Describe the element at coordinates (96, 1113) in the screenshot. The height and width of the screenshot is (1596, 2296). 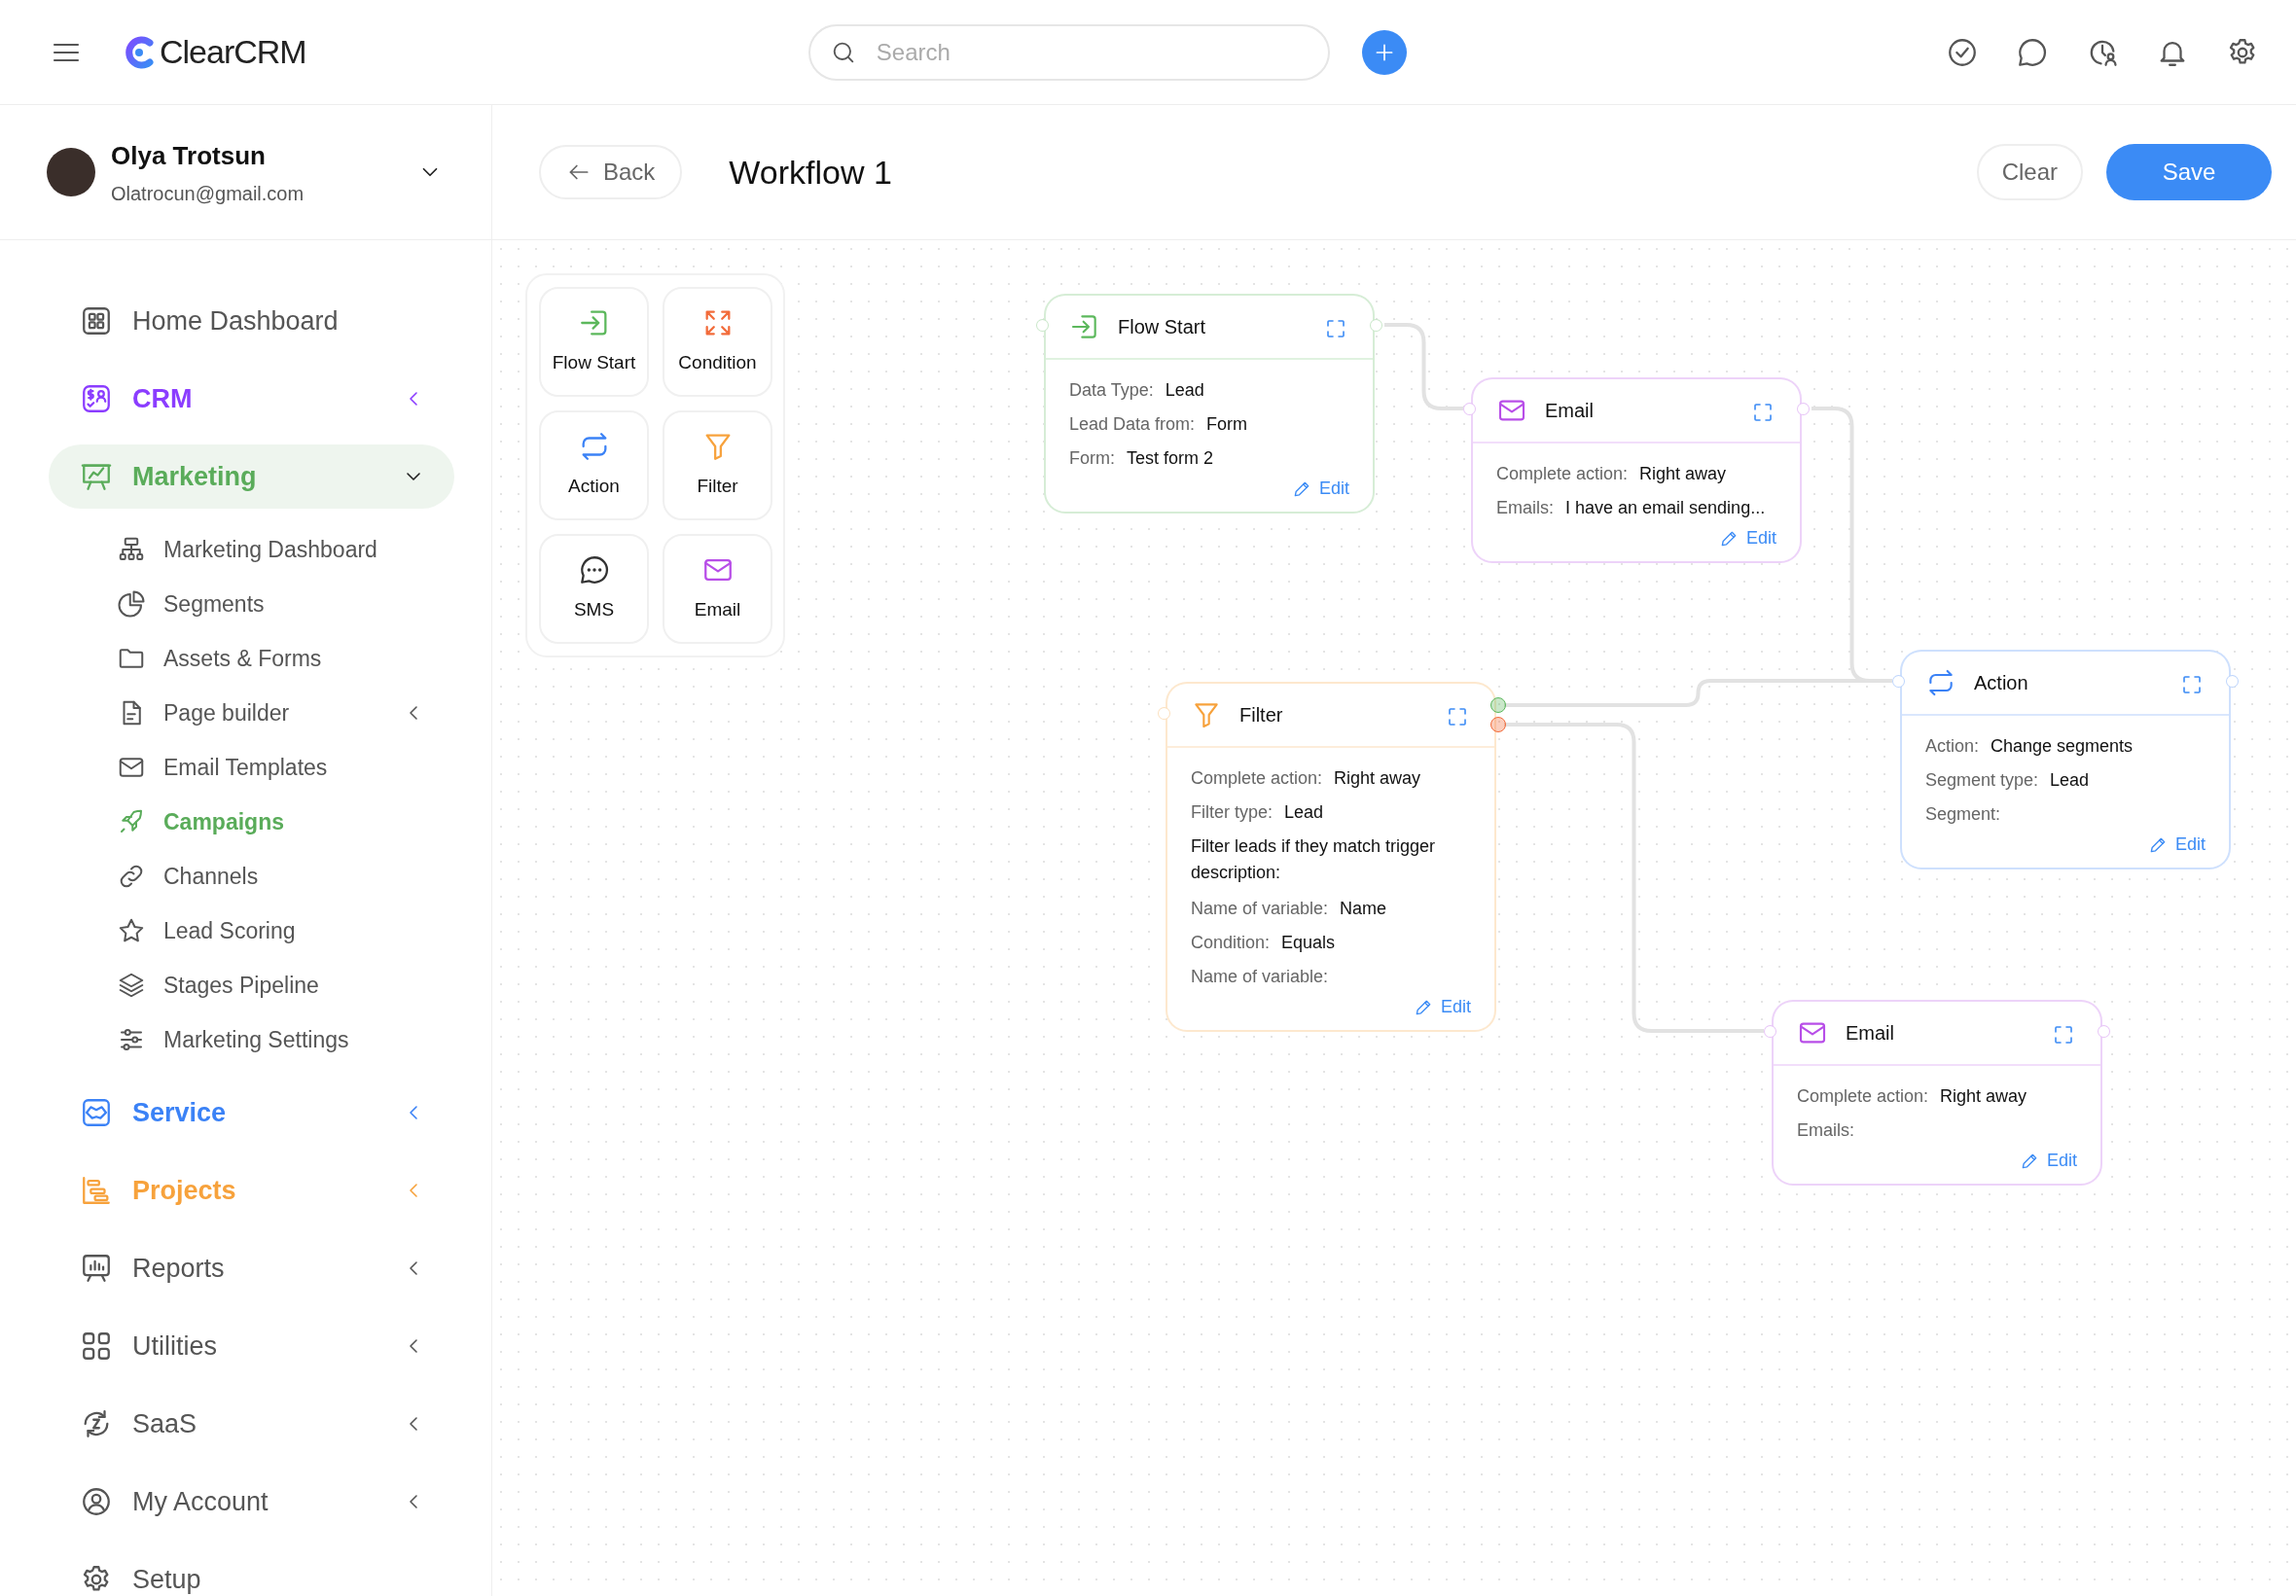
I see `handshake-icon` at that location.